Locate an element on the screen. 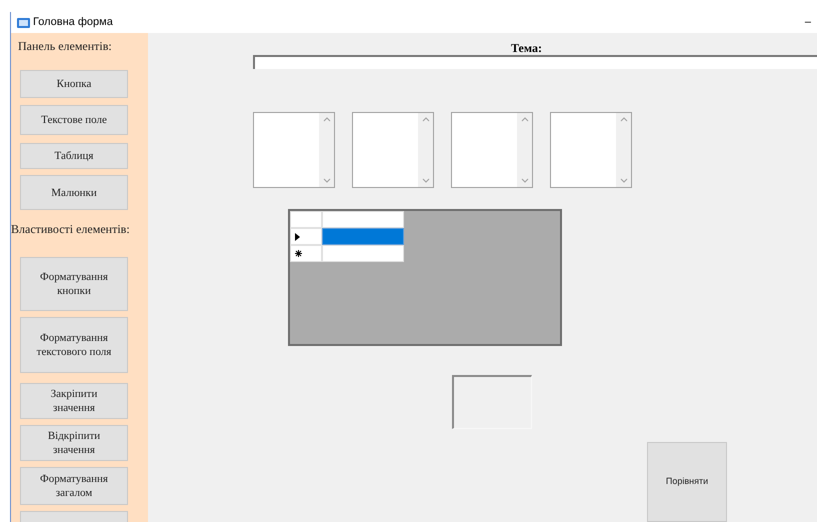  section-label: Властивості елементів: is located at coordinates (71, 229).